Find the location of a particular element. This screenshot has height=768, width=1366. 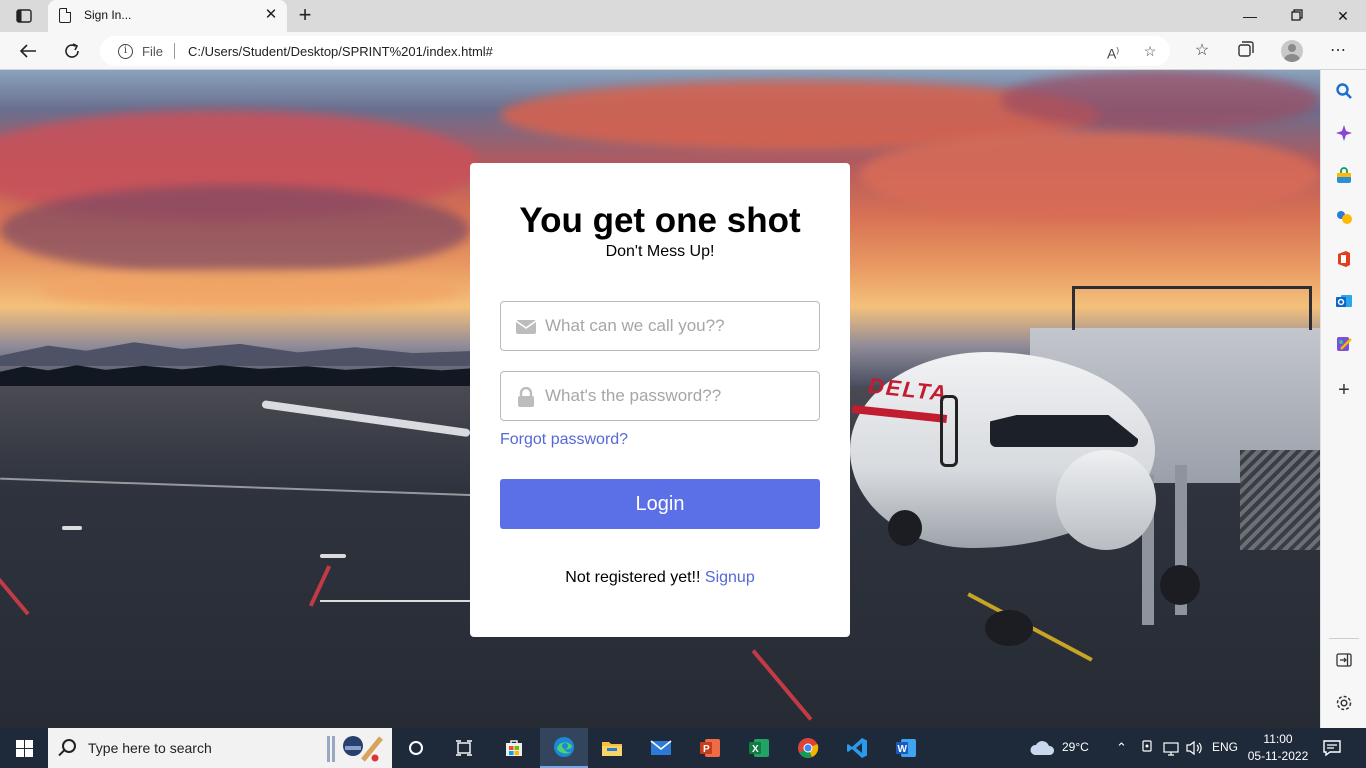

search-glass-icon is located at coordinates (69, 746).